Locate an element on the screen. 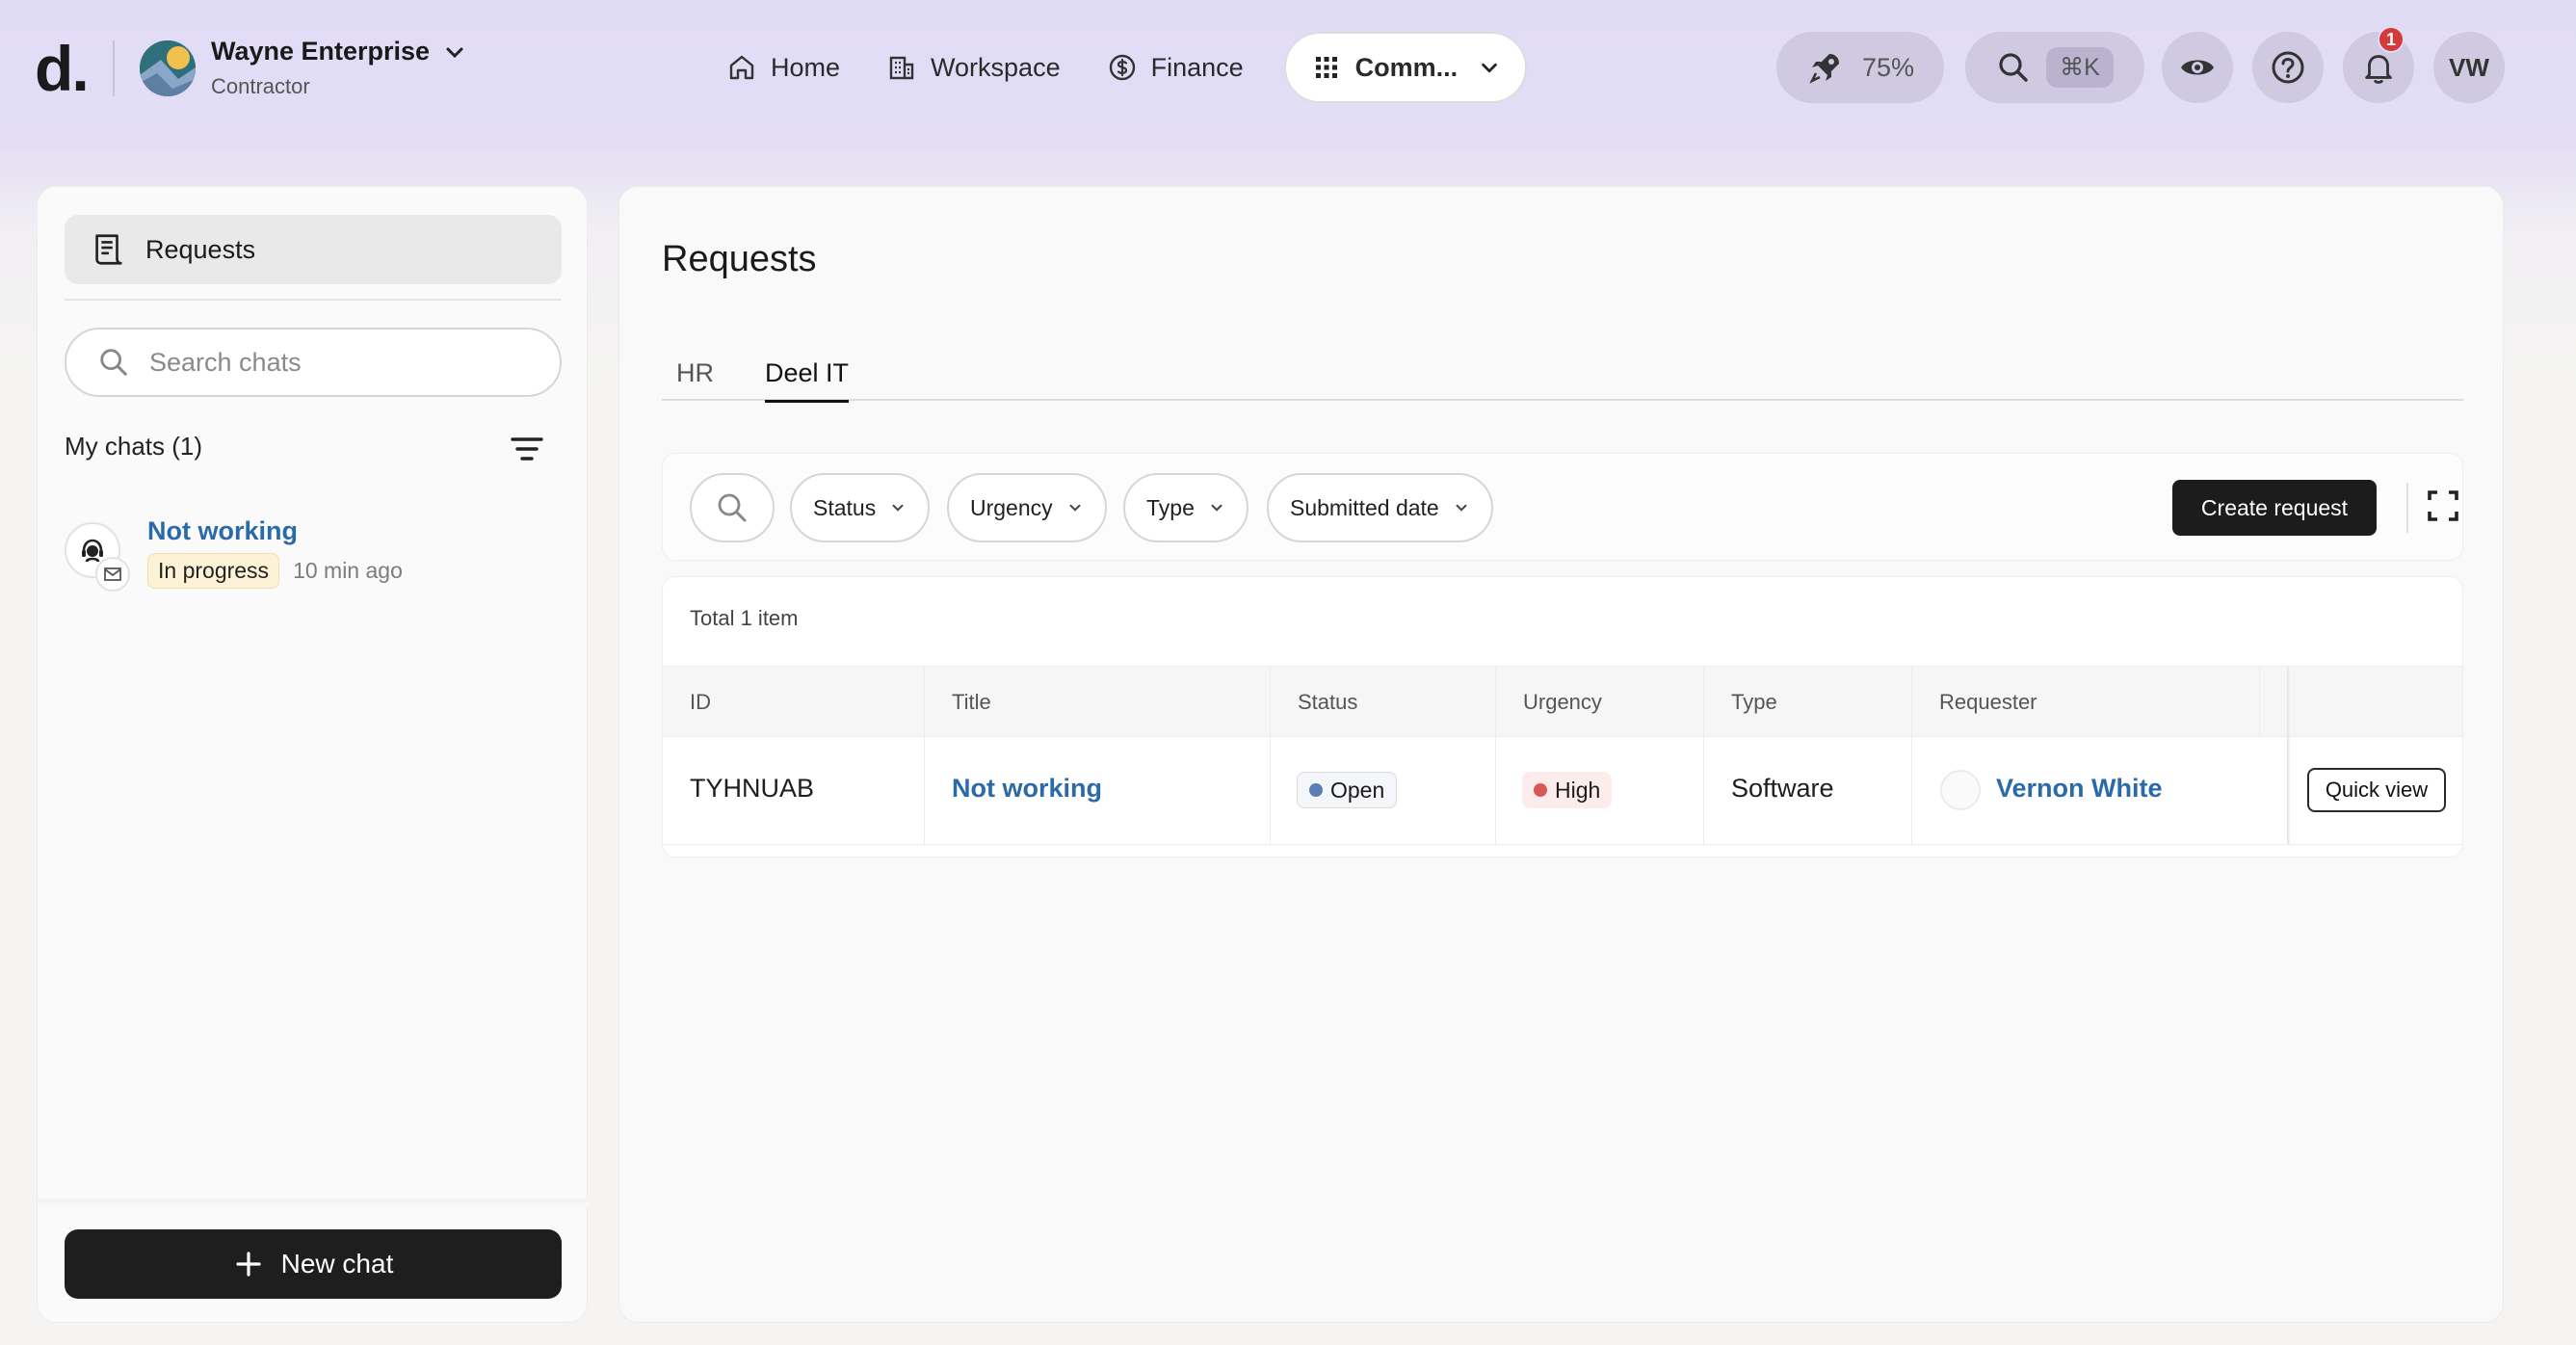 This screenshot has width=2576, height=1345. tab-hr: HR is located at coordinates (695, 379).